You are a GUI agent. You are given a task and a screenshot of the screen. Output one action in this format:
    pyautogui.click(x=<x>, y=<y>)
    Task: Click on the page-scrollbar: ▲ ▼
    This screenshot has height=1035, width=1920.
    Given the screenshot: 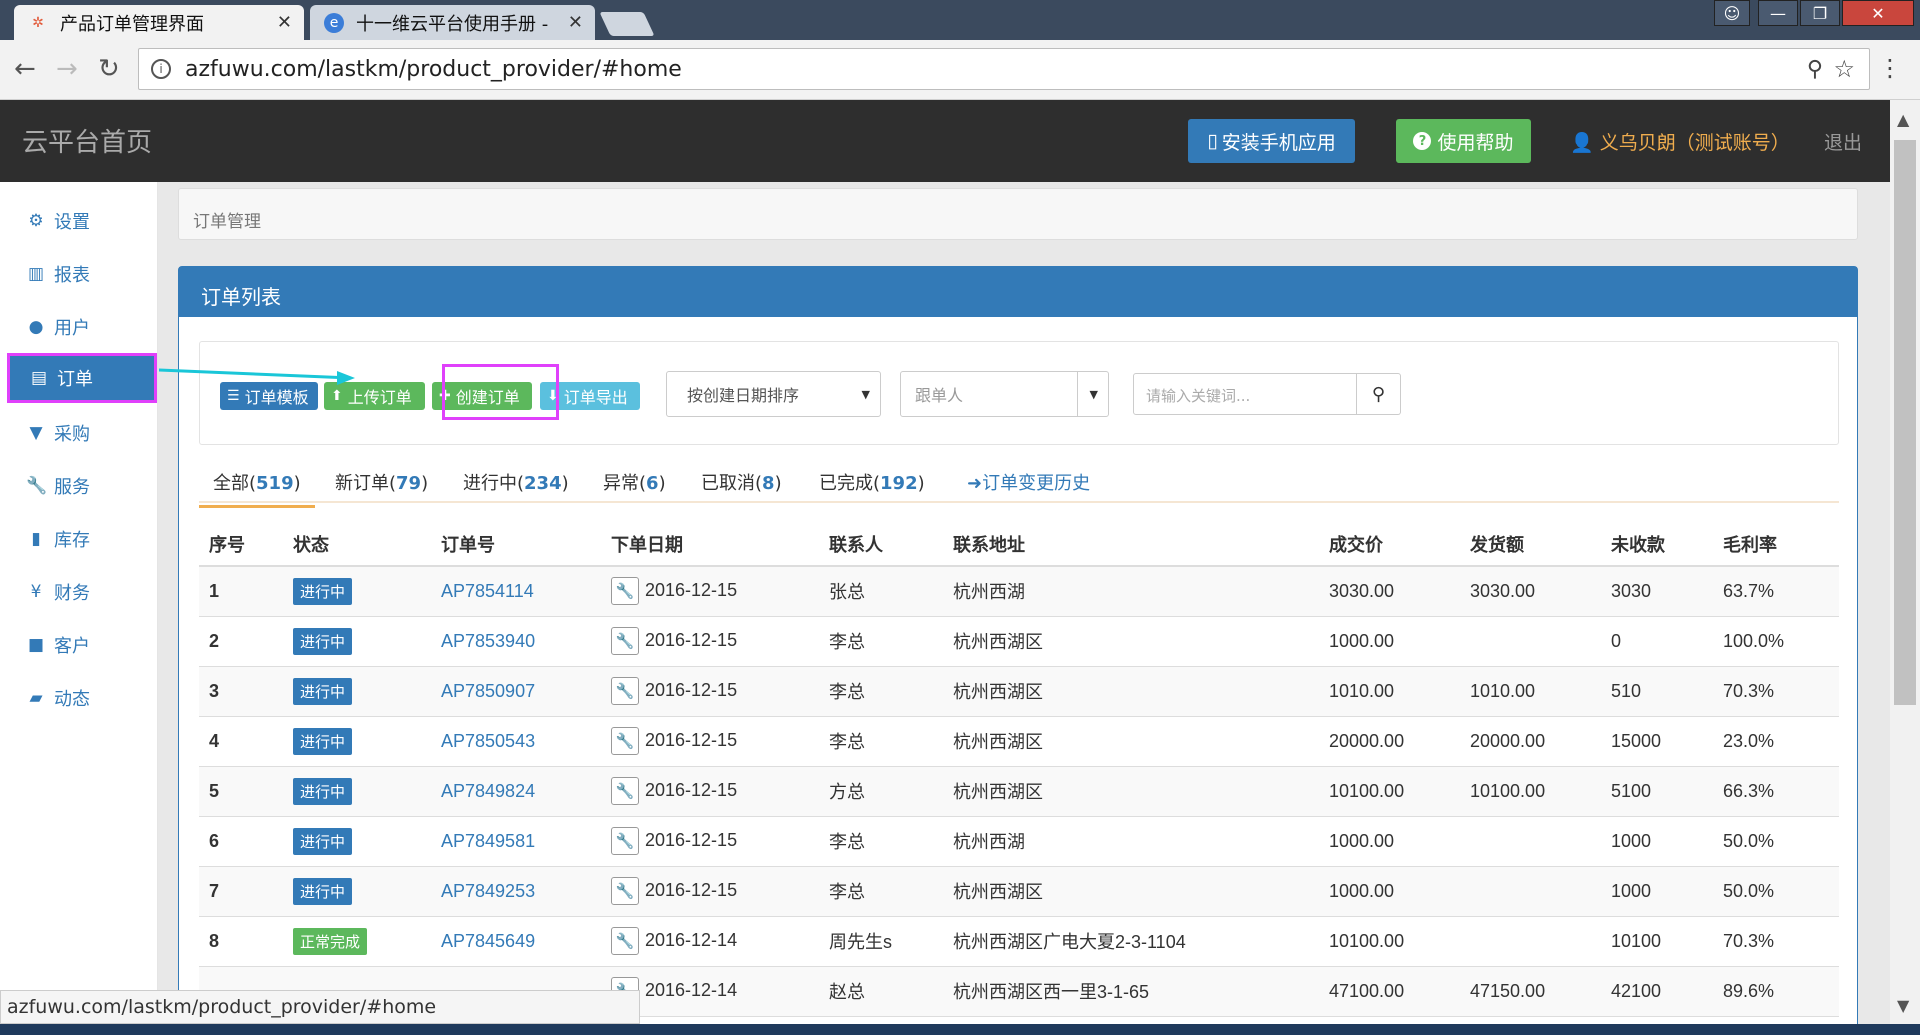 What is the action you would take?
    pyautogui.click(x=1905, y=567)
    